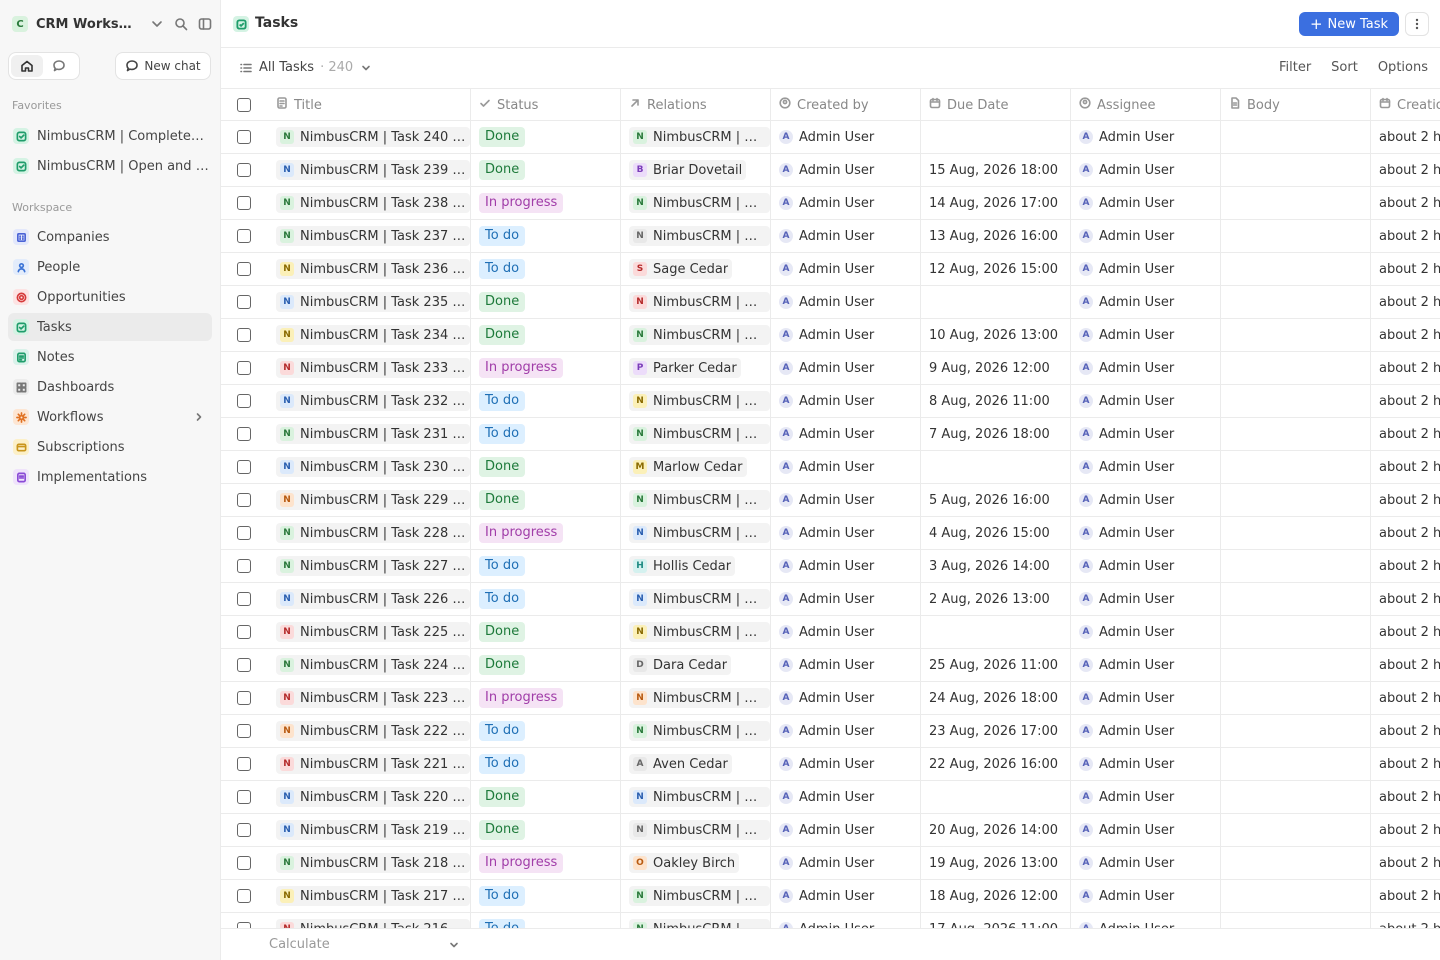 The image size is (1440, 960). Describe the element at coordinates (205, 24) in the screenshot. I see `sidebar-toggle-icon` at that location.